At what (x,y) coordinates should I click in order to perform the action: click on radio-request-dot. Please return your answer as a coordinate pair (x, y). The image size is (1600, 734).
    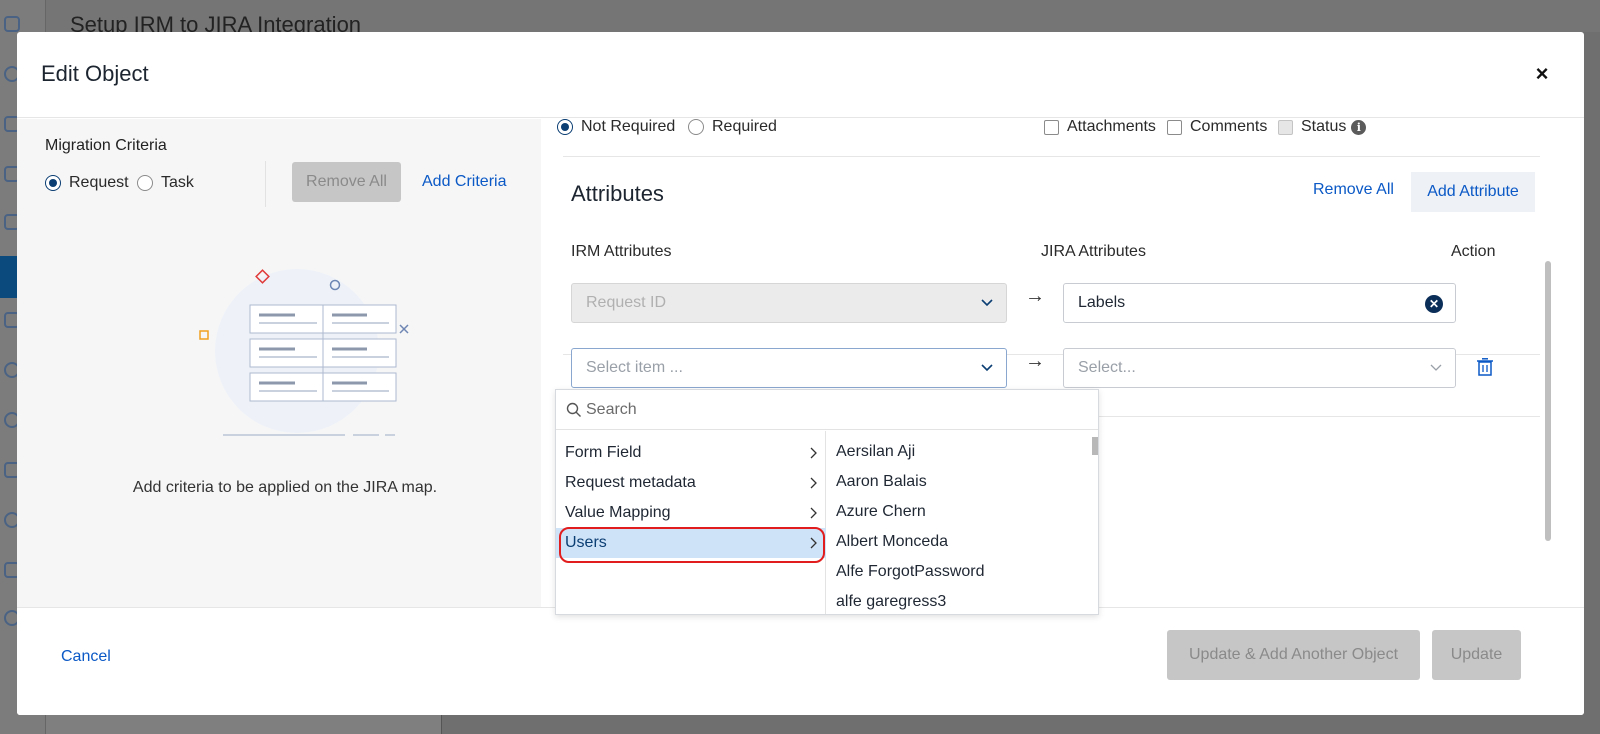
    Looking at the image, I should click on (53, 183).